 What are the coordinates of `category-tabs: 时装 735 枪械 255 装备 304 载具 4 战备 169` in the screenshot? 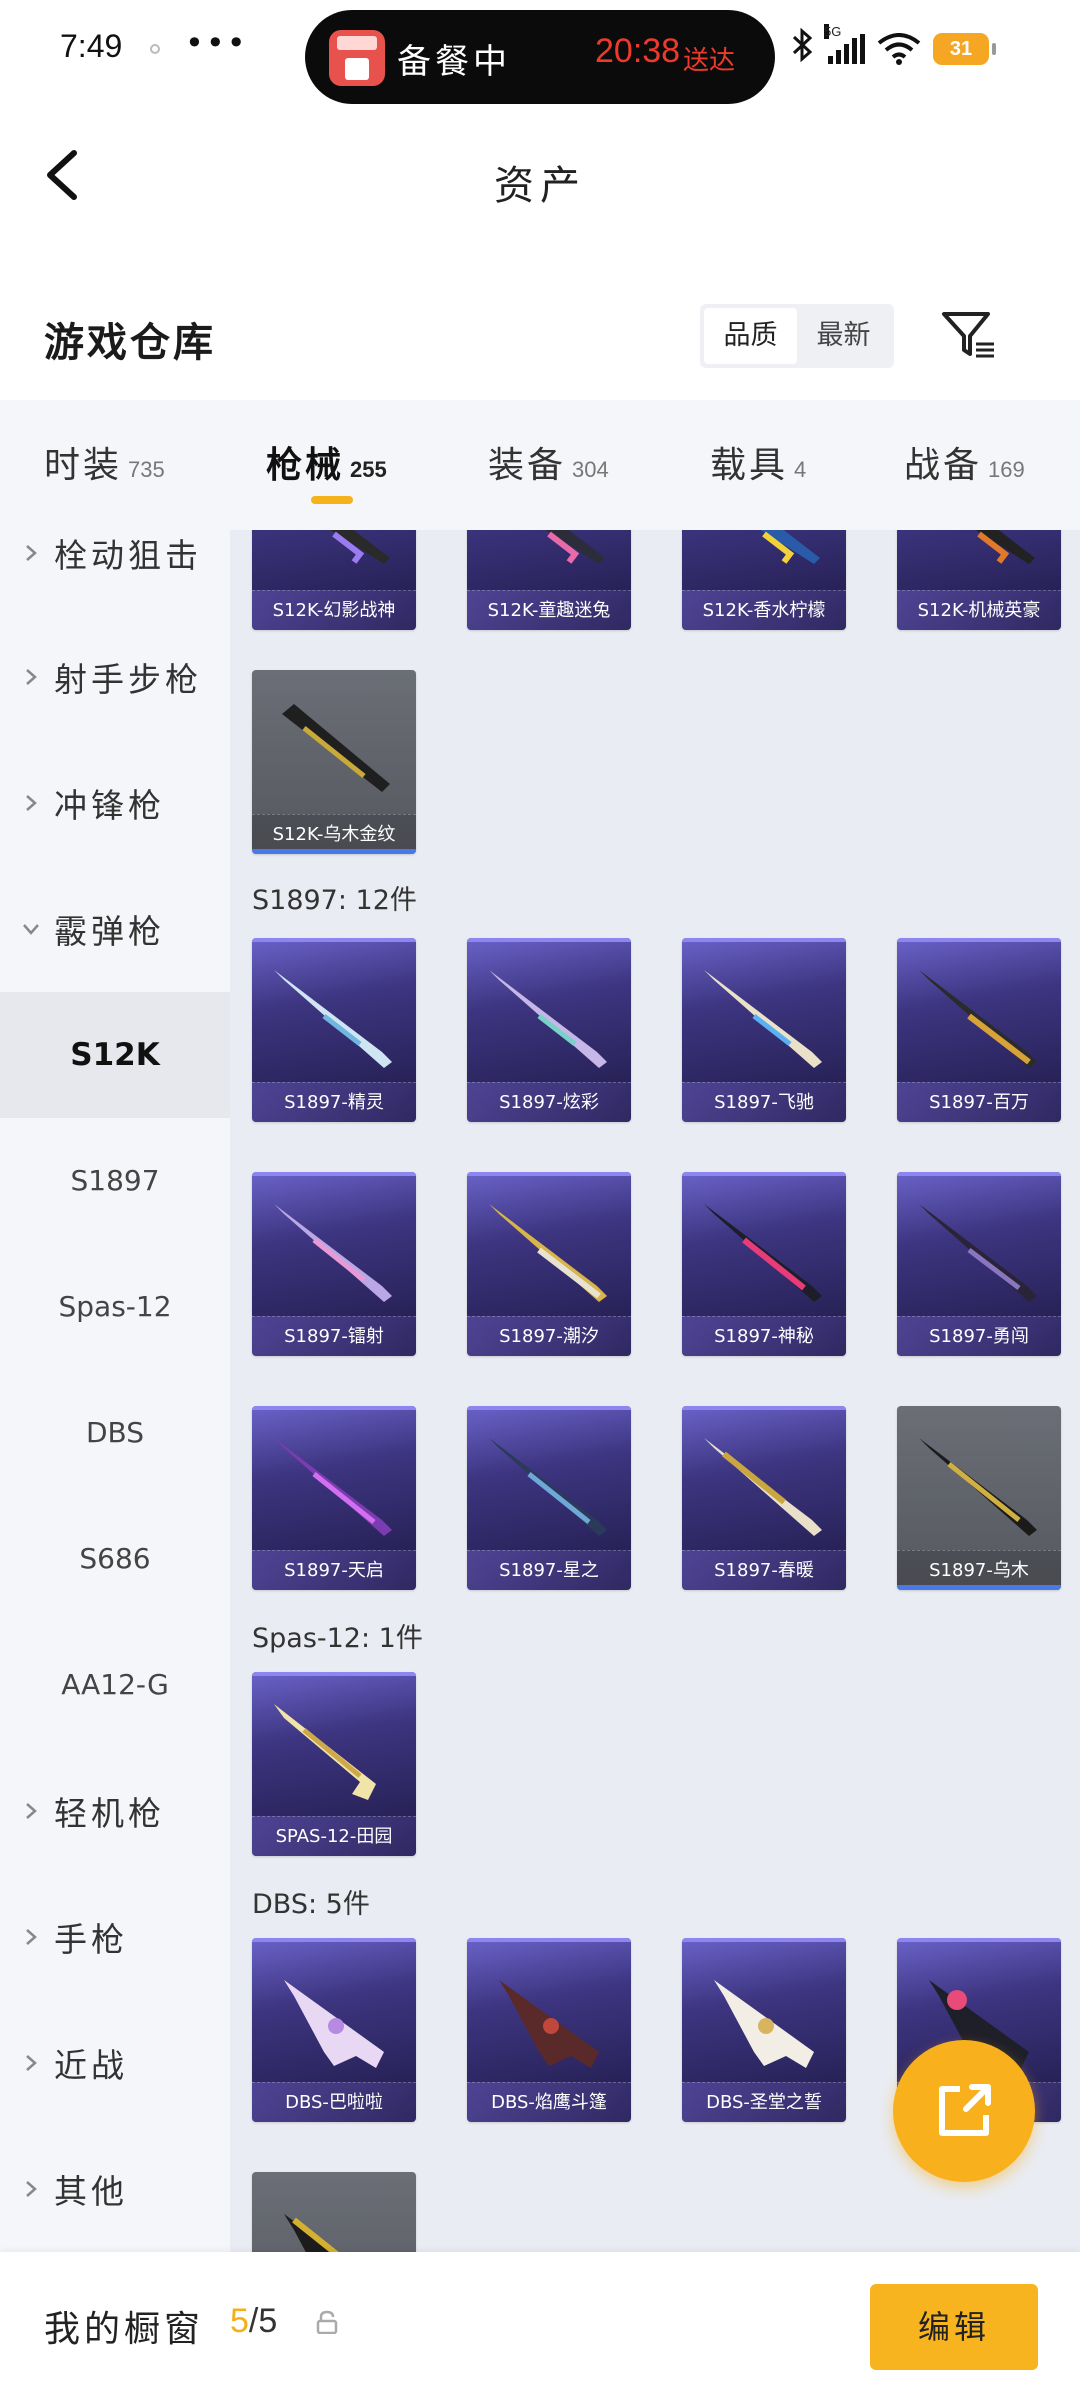 It's located at (540, 465).